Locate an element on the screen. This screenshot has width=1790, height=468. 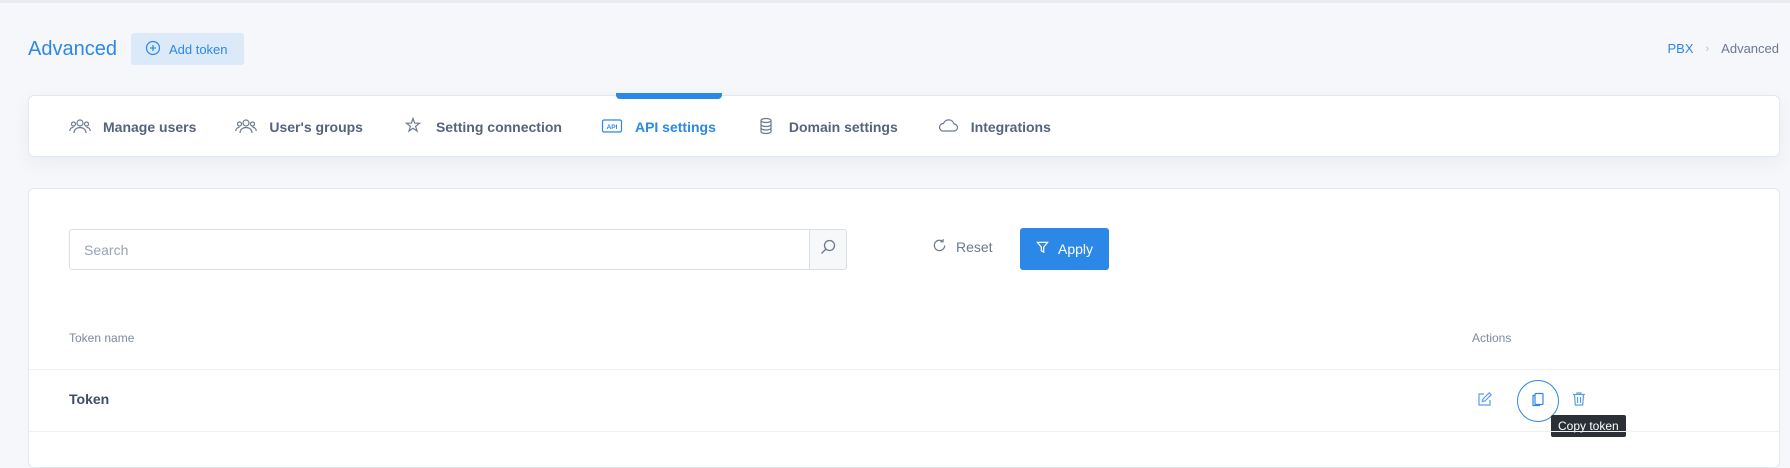
tab-label: Integrations is located at coordinates (1010, 127).